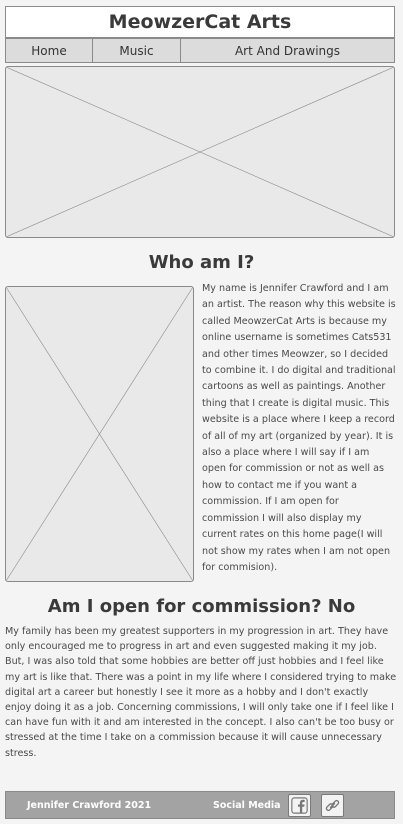 The height and width of the screenshot is (824, 403). Describe the element at coordinates (201, 606) in the screenshot. I see `commission-heading: Am I open for commission? No` at that location.